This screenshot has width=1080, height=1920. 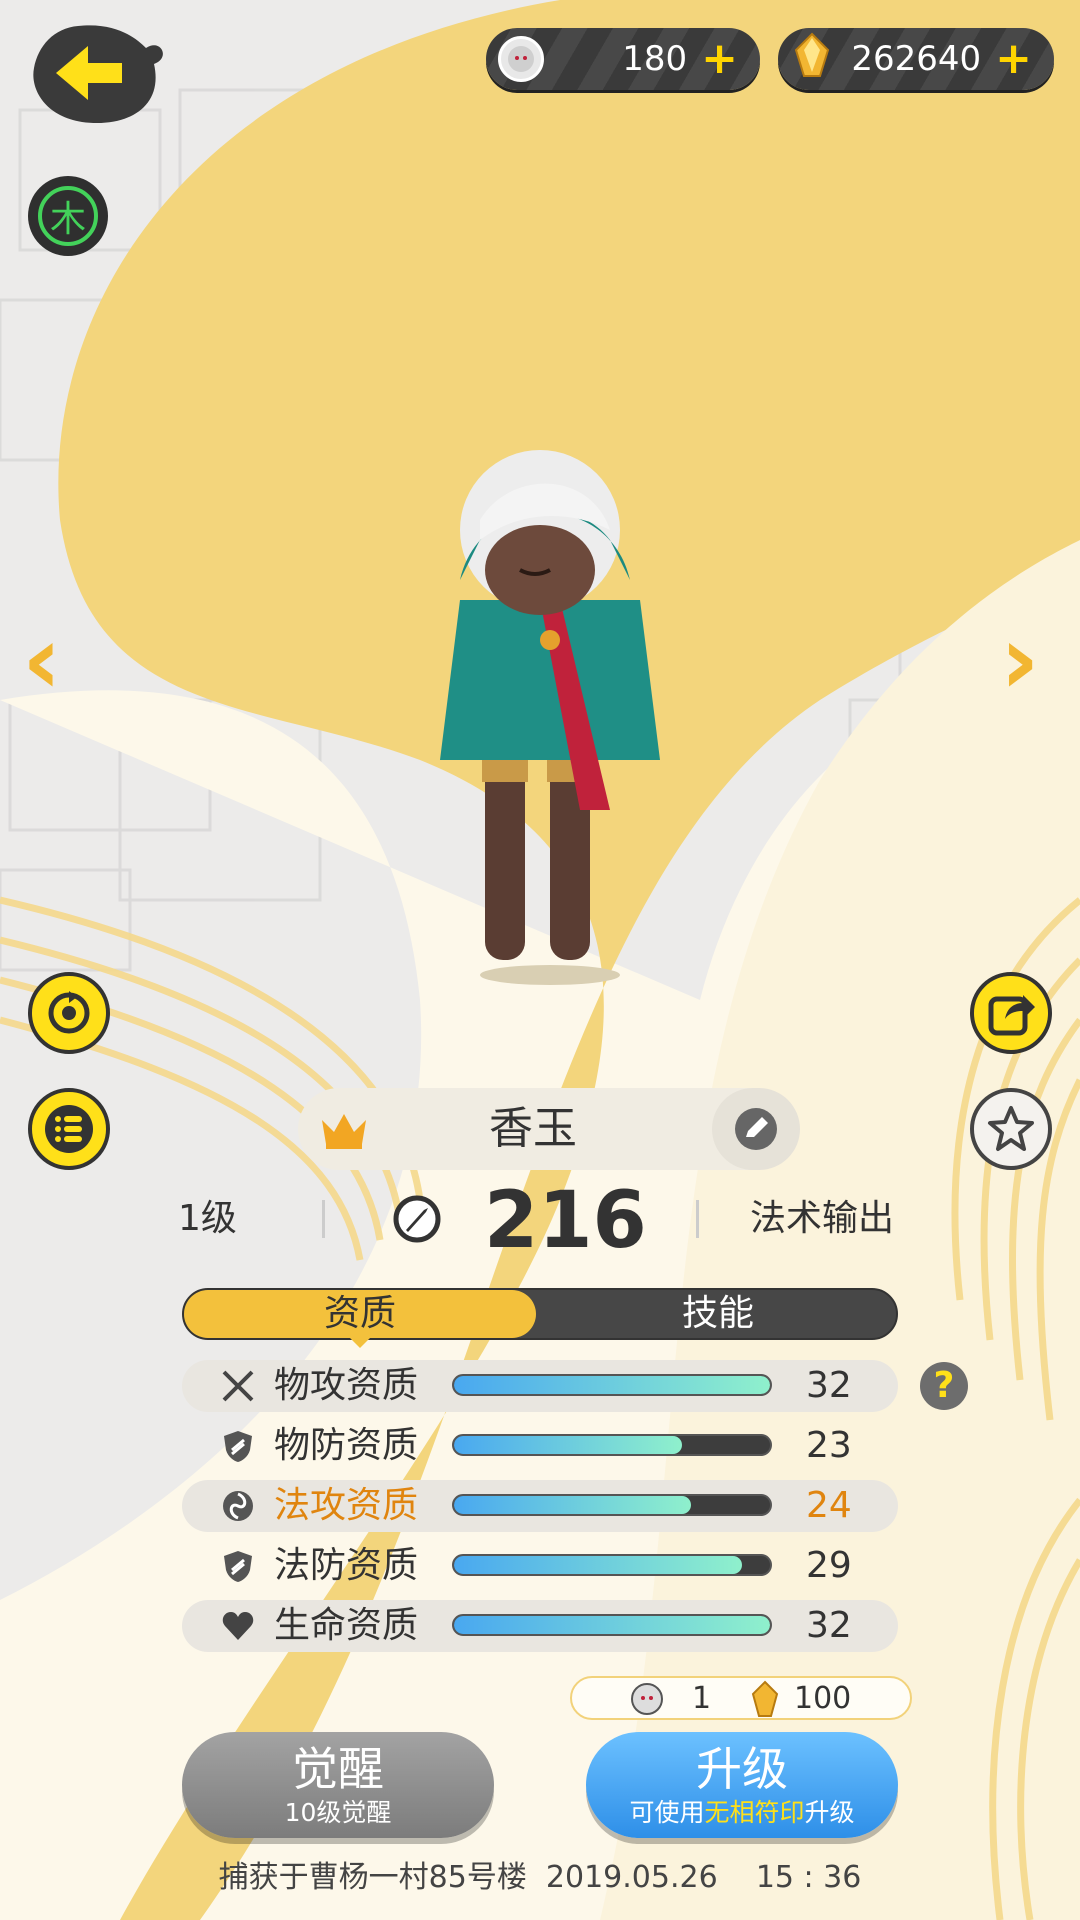 I want to click on upgrade-cost, so click(x=741, y=1698).